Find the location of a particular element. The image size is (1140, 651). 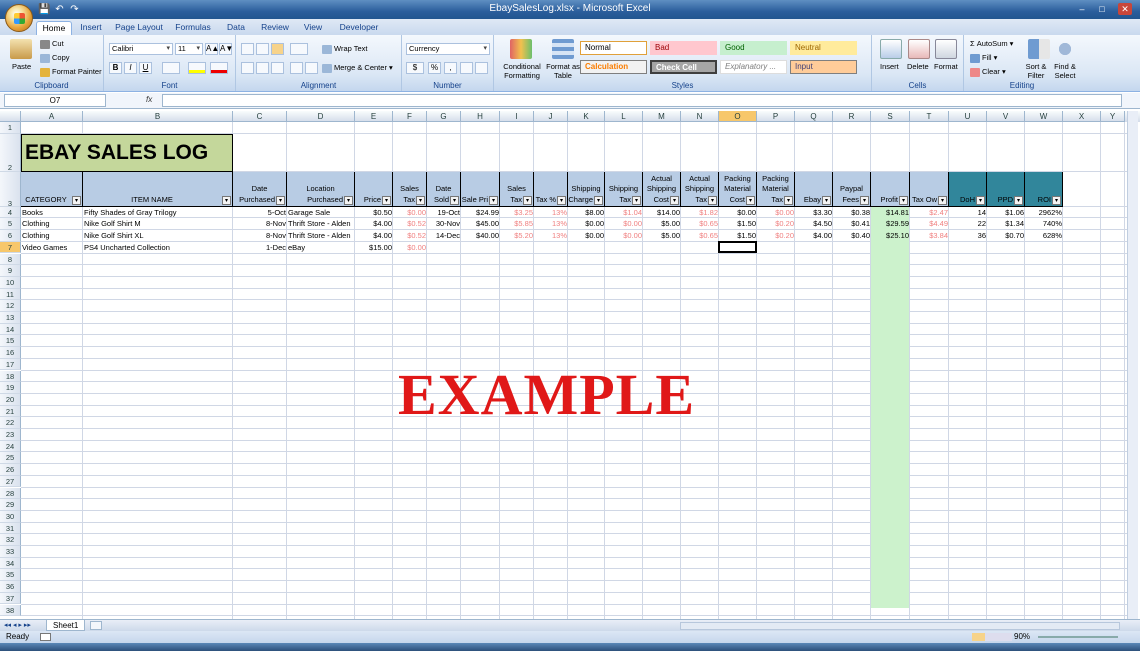

column-header-s: S is located at coordinates (890, 116).